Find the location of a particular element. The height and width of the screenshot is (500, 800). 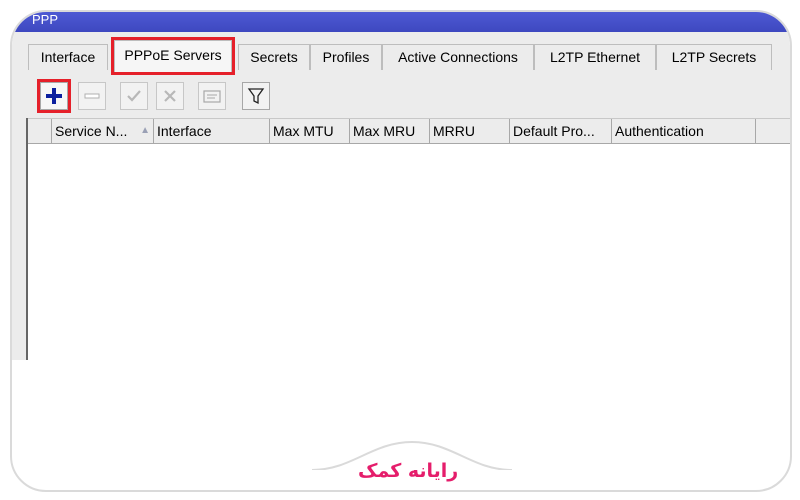

minus-icon is located at coordinates (92, 96).